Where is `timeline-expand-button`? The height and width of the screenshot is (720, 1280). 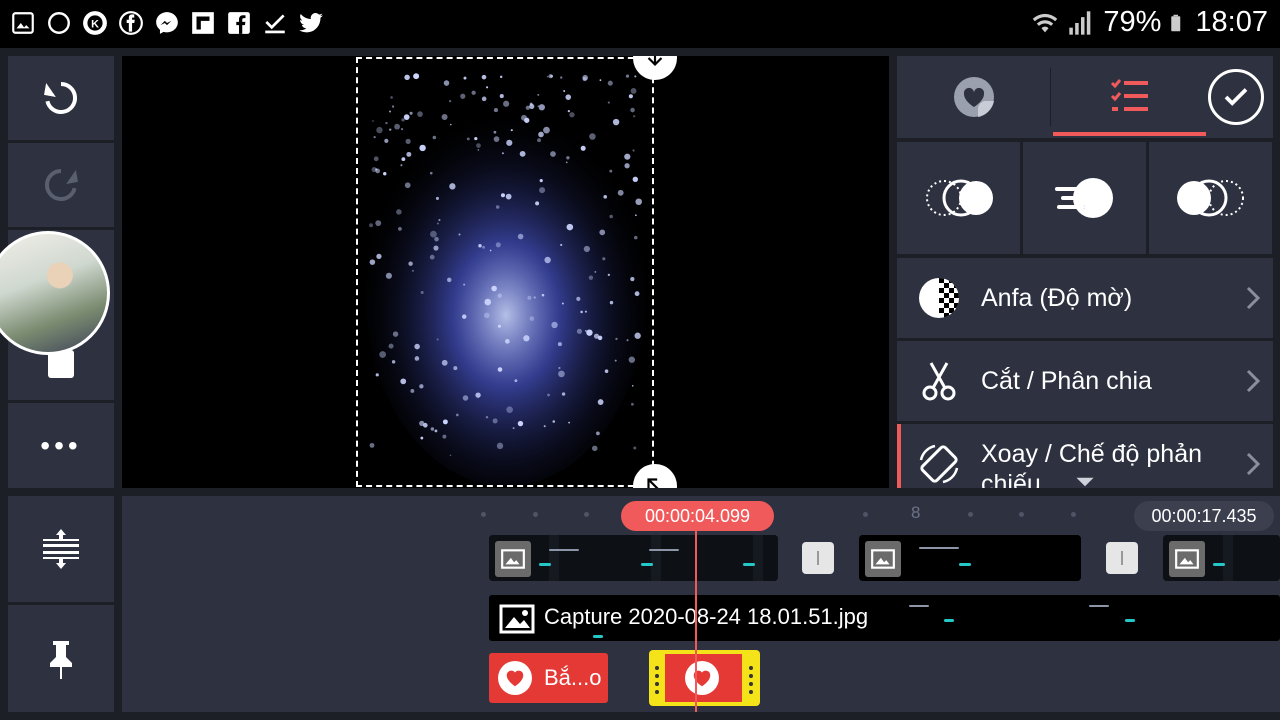
timeline-expand-button is located at coordinates (61, 549).